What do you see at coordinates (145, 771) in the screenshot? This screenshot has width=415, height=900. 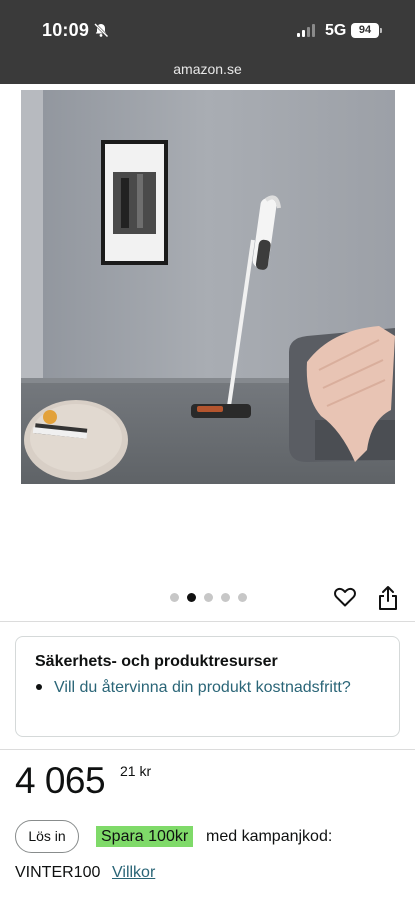 I see `price-currency: kr` at bounding box center [145, 771].